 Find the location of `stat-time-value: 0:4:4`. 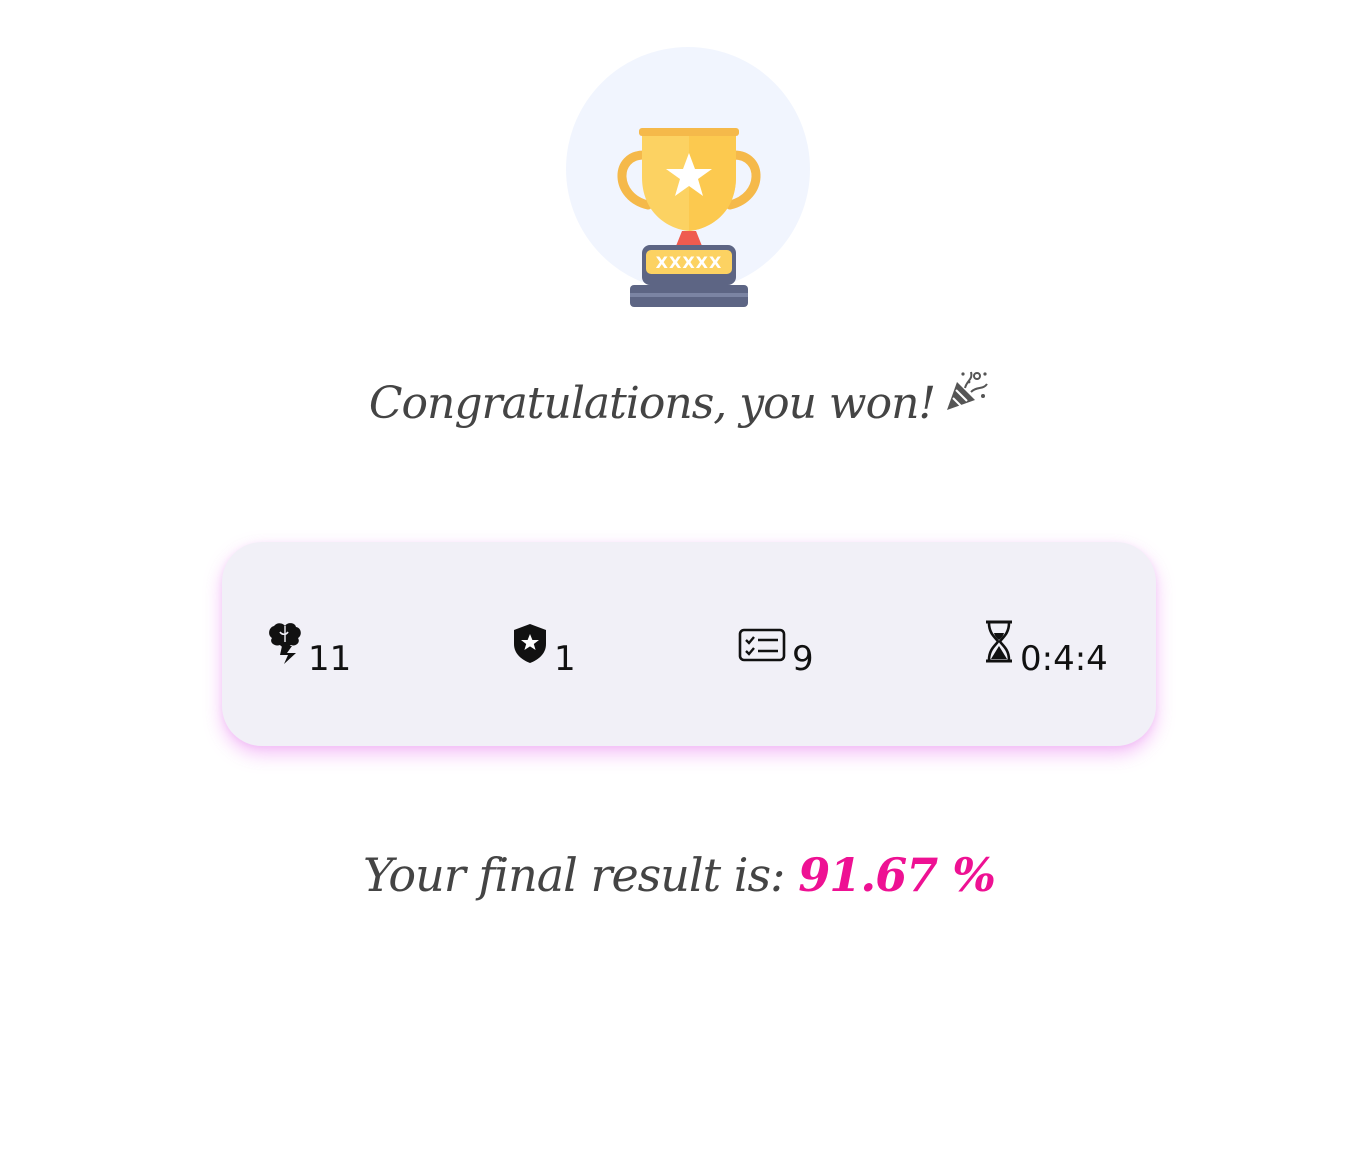

stat-time-value: 0:4:4 is located at coordinates (1064, 659).